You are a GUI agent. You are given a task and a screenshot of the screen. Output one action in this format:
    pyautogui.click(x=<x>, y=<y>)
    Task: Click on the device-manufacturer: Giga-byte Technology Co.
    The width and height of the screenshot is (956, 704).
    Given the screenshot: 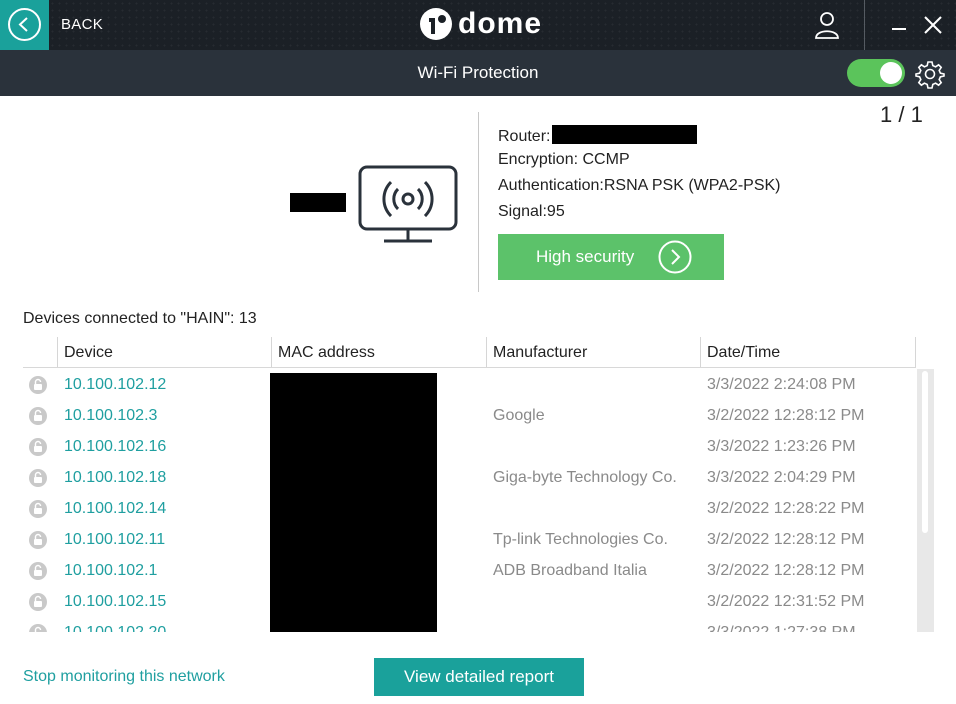 What is the action you would take?
    pyautogui.click(x=585, y=477)
    